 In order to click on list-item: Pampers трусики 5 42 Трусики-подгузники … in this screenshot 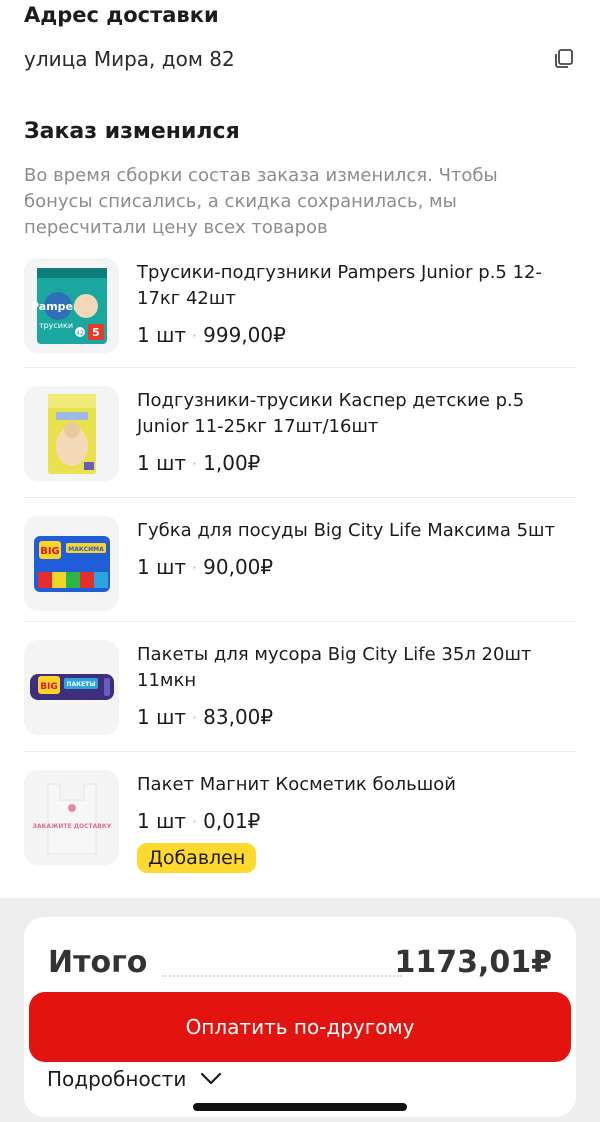, I will do `click(300, 310)`.